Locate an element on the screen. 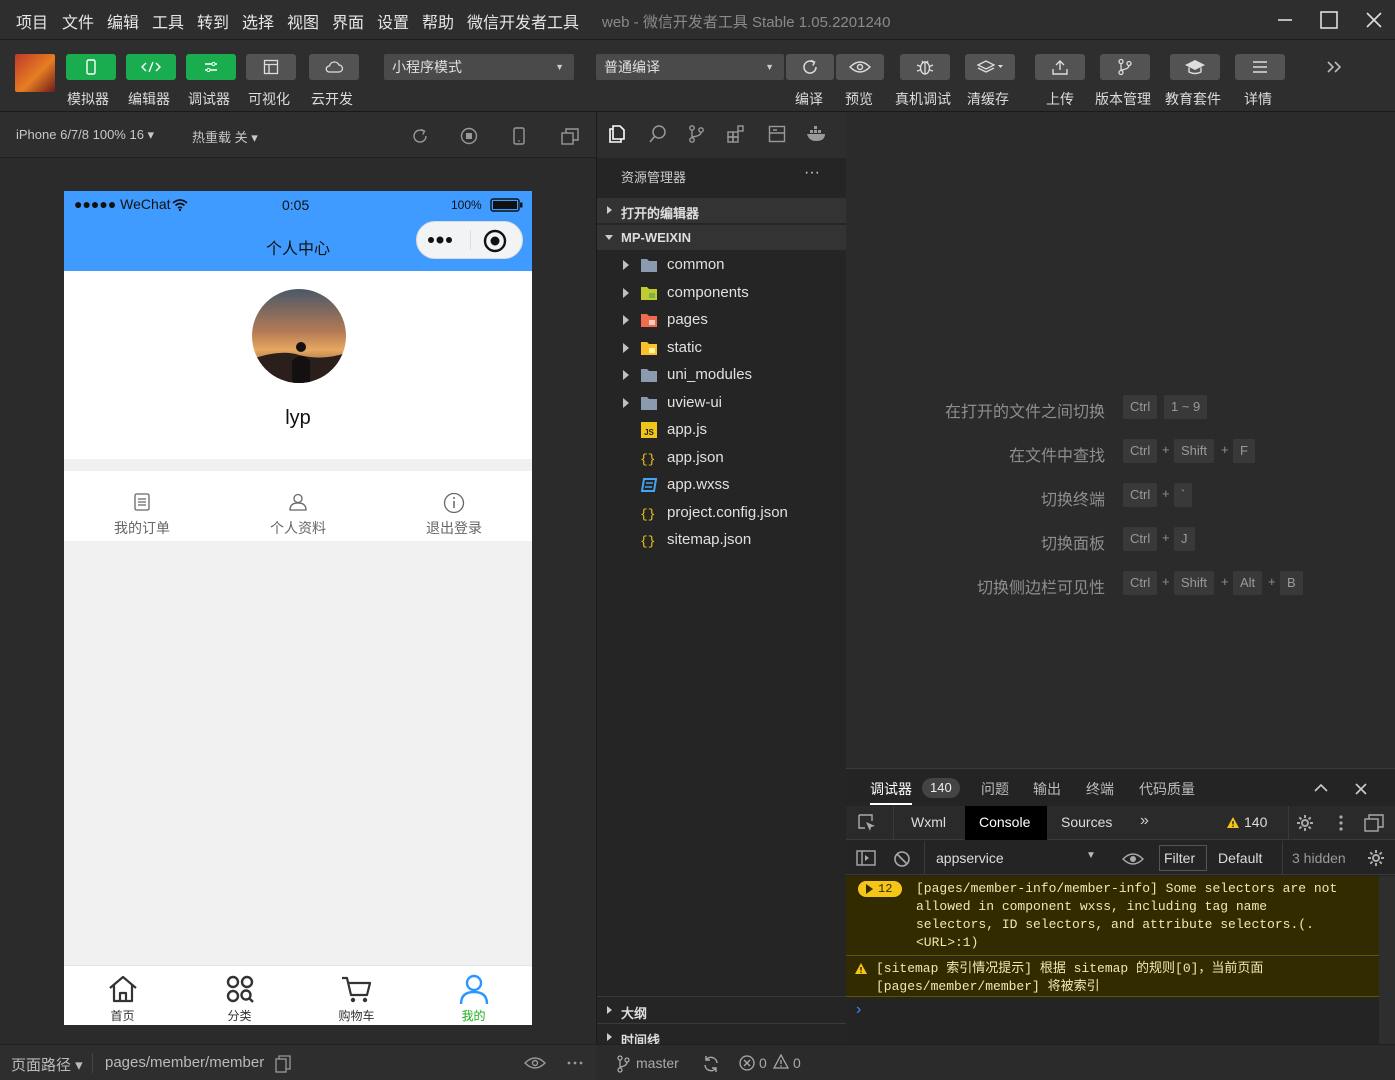 The image size is (1395, 1080). kebab-menu-icon is located at coordinates (1341, 823).